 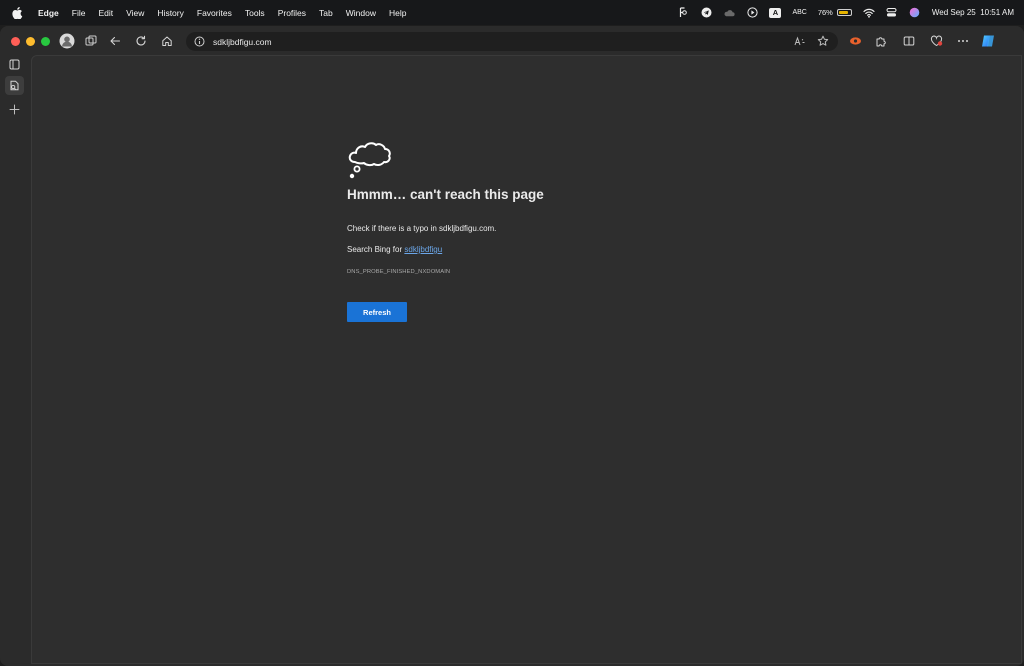 I want to click on menu-view: View, so click(x=135, y=13).